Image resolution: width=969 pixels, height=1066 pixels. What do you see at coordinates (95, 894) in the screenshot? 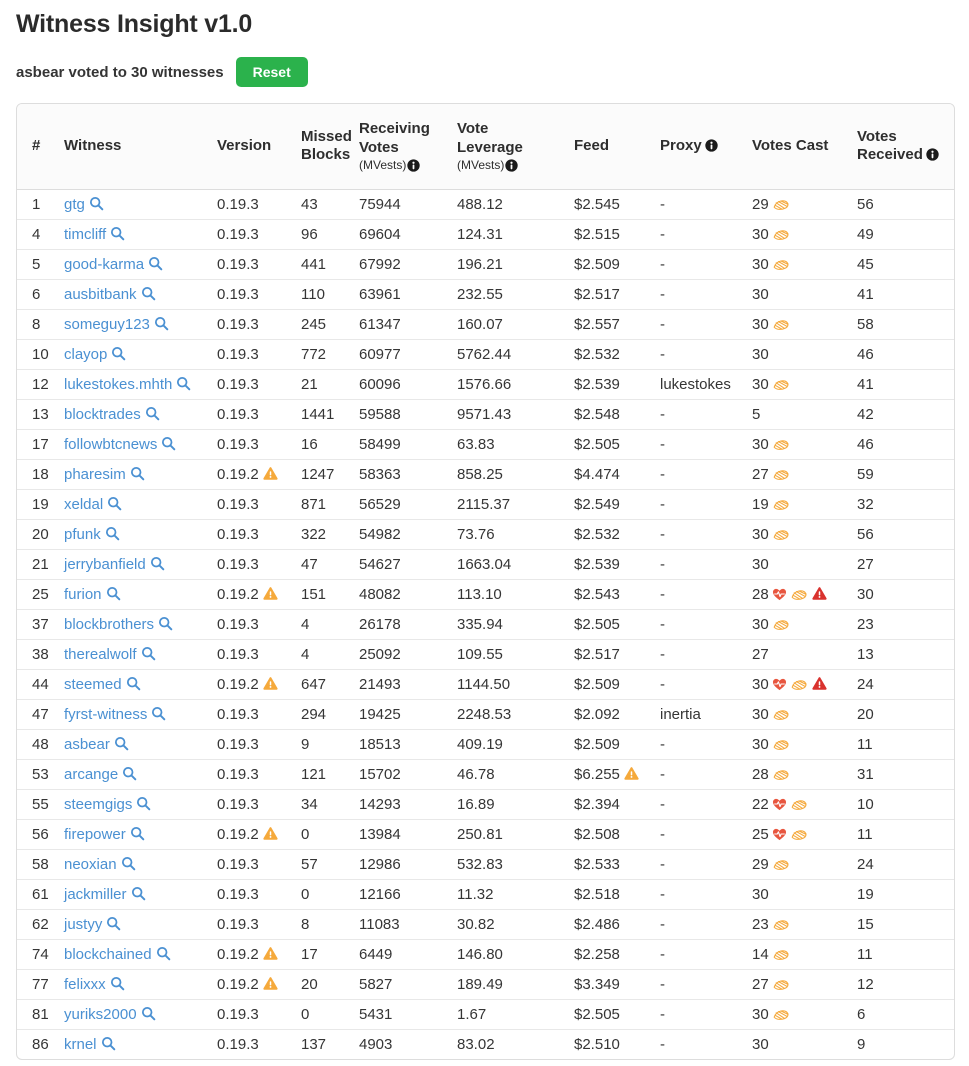
I see `witness-link: jackmiller` at bounding box center [95, 894].